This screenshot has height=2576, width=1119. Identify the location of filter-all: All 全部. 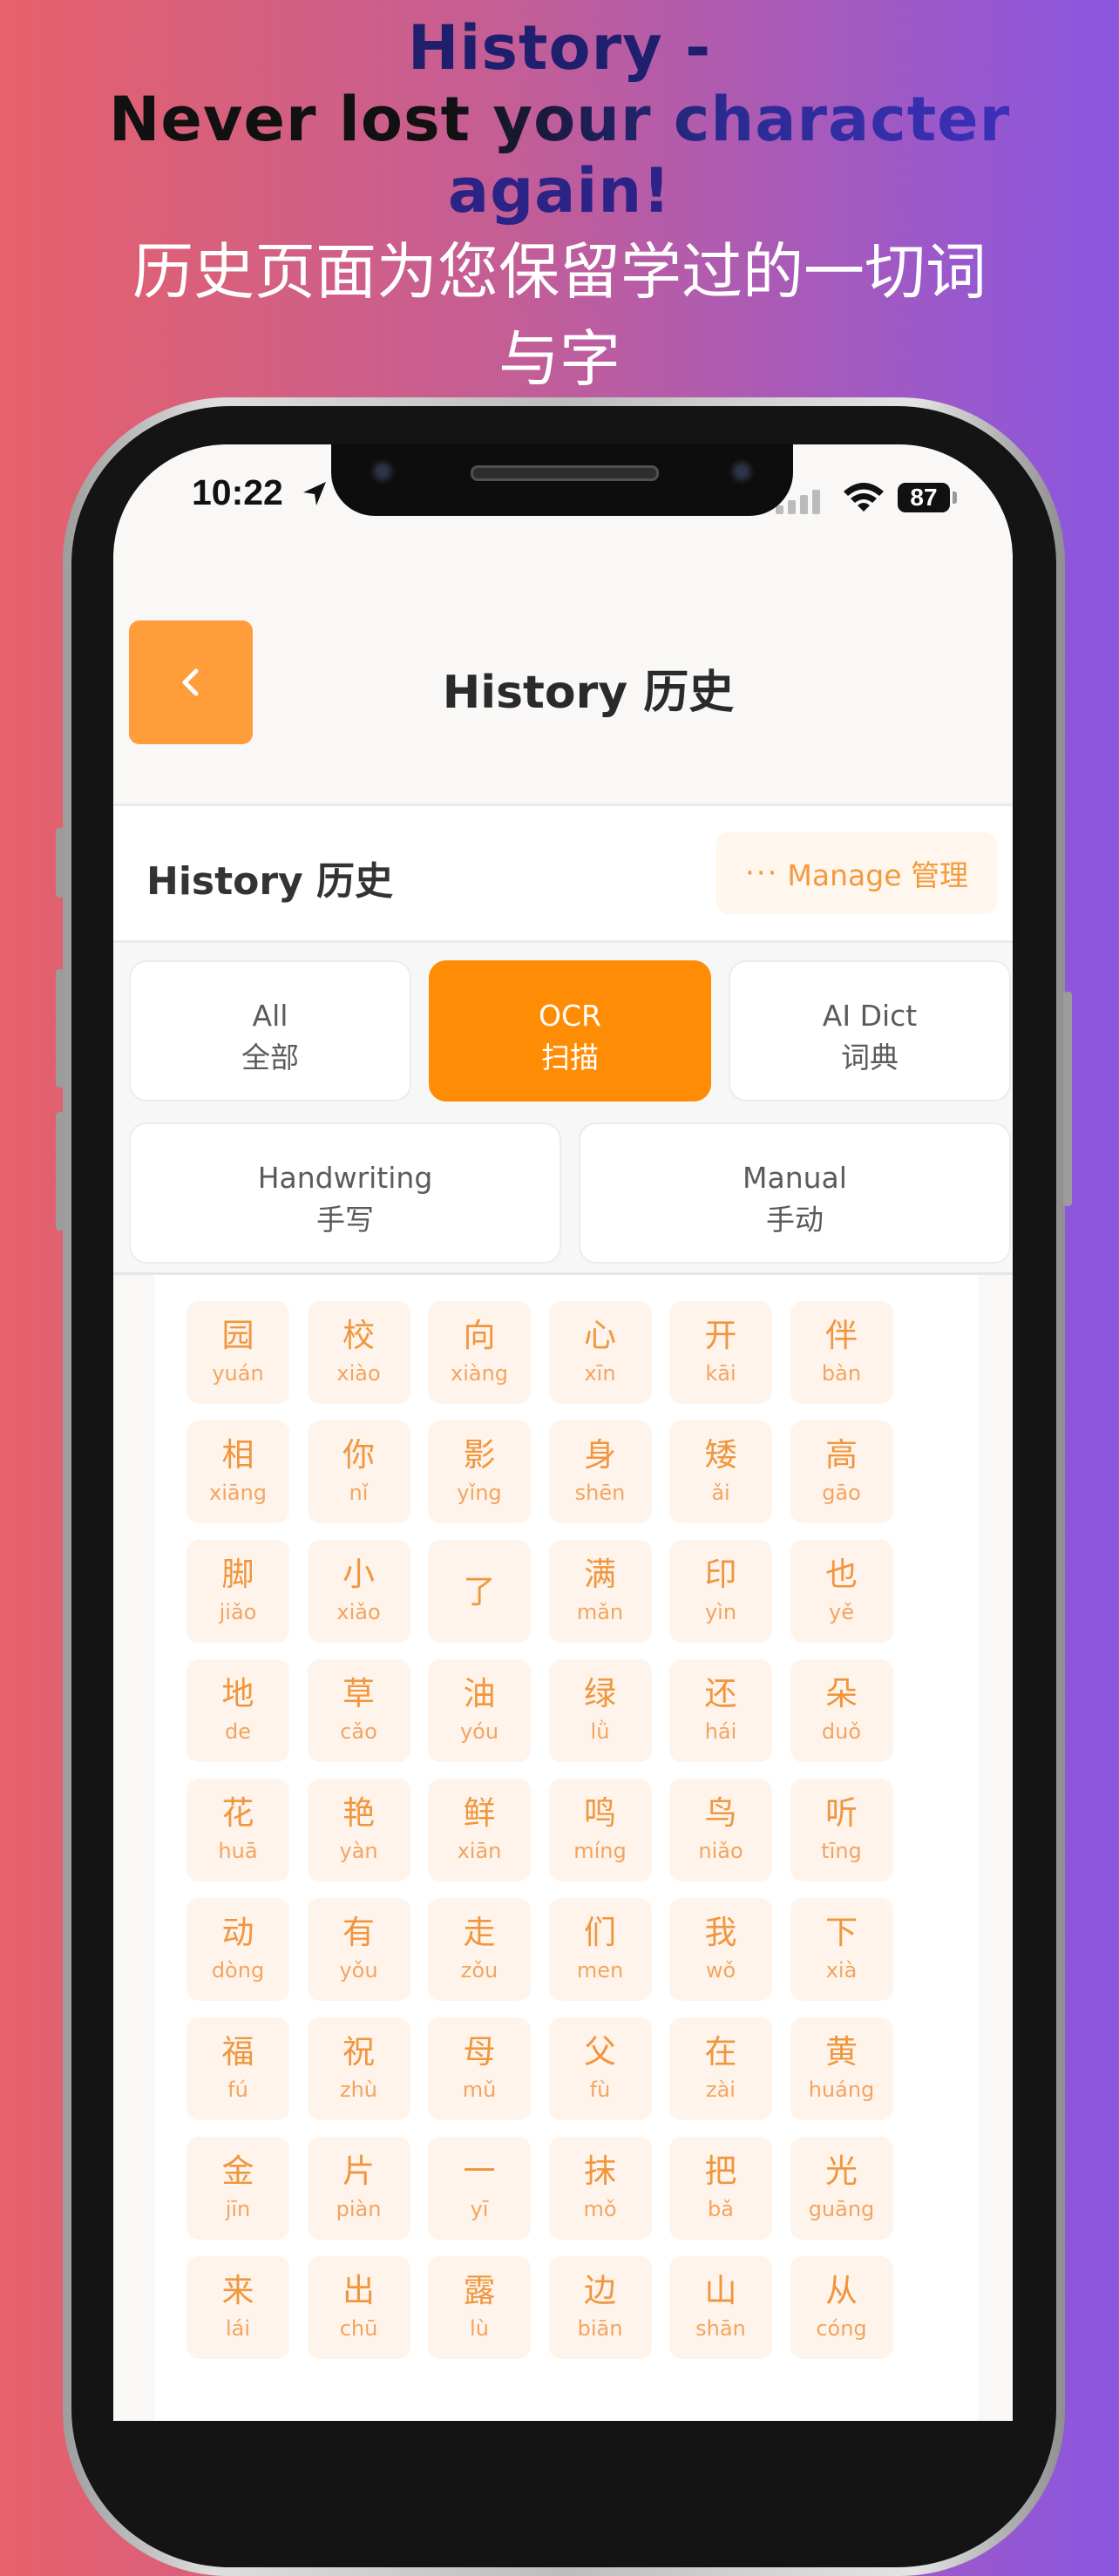
(270, 1031).